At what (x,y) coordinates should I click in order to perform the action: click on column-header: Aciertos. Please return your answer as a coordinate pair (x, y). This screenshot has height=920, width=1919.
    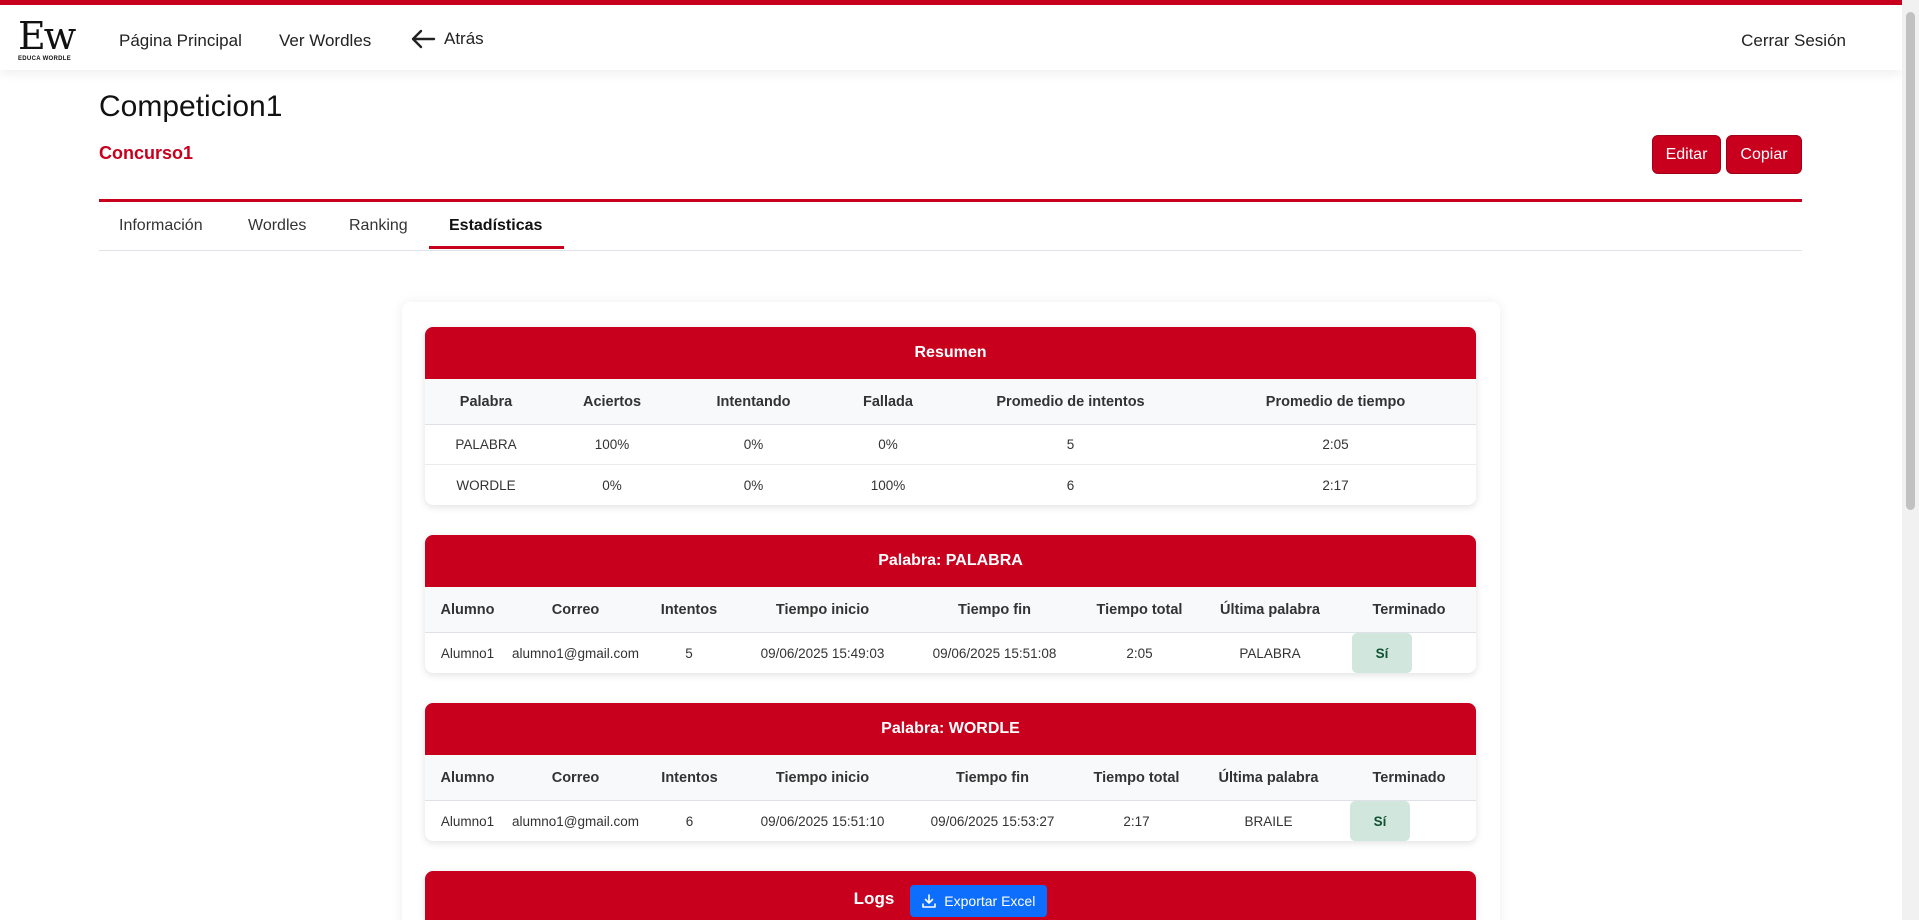
    Looking at the image, I should click on (612, 401).